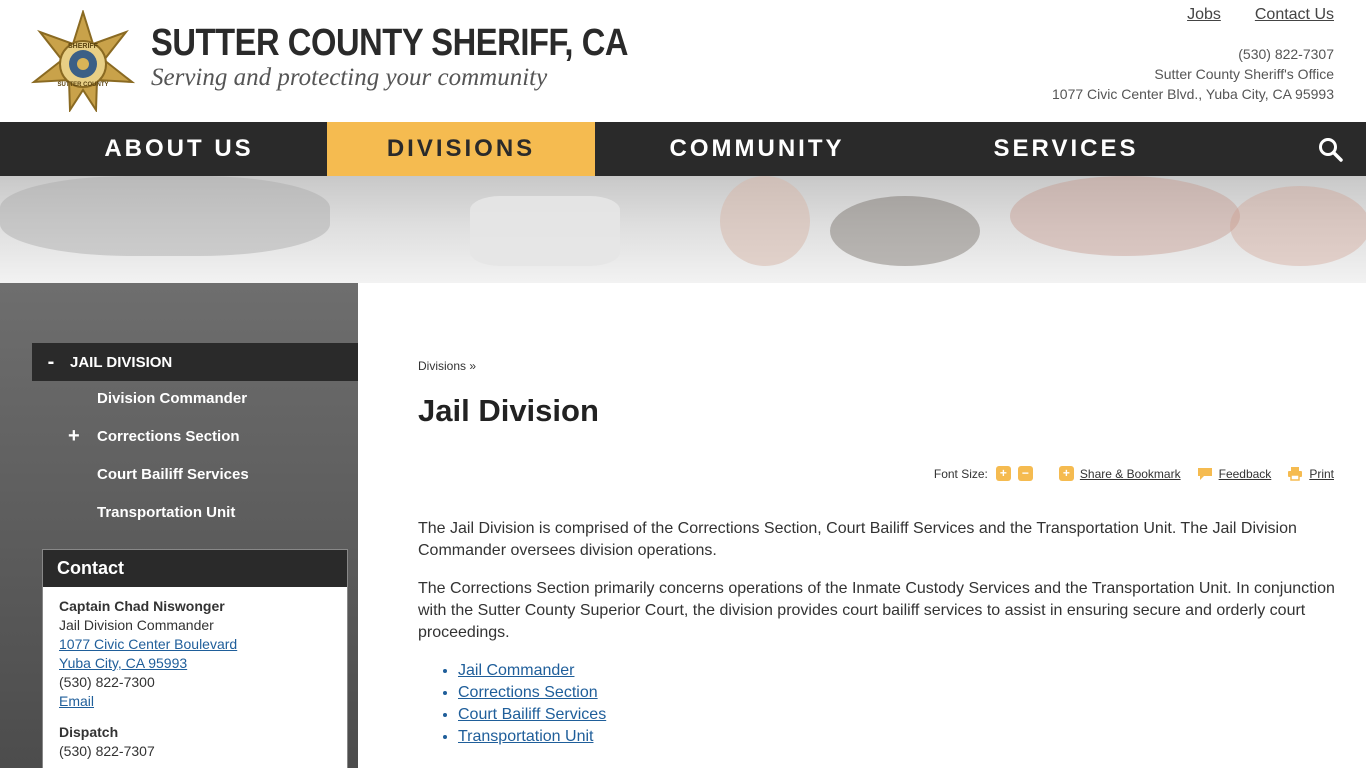  What do you see at coordinates (389, 43) in the screenshot?
I see `site-title: SUTTER COUNTY SHERIFF, CA` at bounding box center [389, 43].